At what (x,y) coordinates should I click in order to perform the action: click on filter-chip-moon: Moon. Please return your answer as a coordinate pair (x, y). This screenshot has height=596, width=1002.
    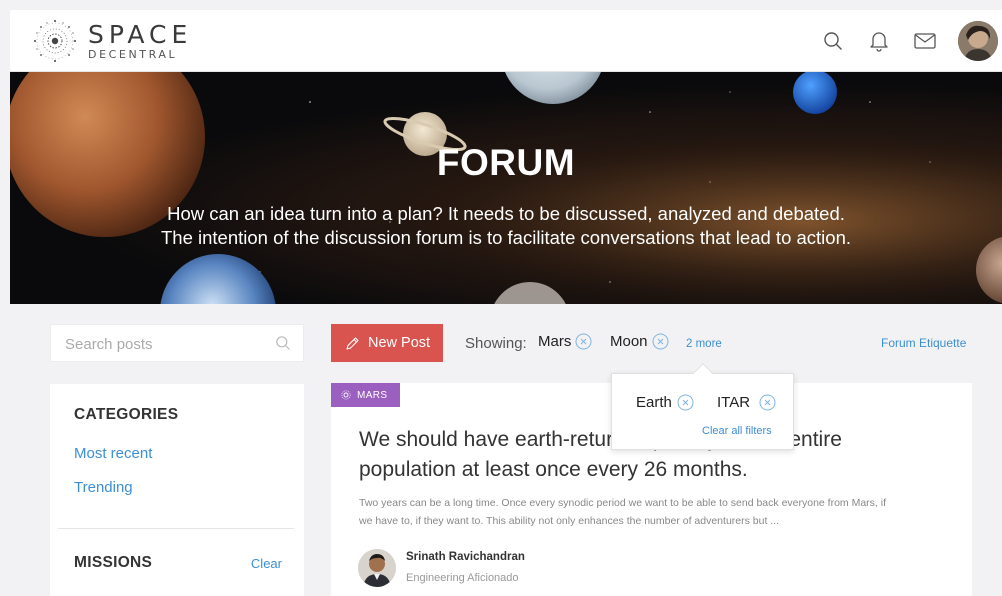
    Looking at the image, I should click on (639, 341).